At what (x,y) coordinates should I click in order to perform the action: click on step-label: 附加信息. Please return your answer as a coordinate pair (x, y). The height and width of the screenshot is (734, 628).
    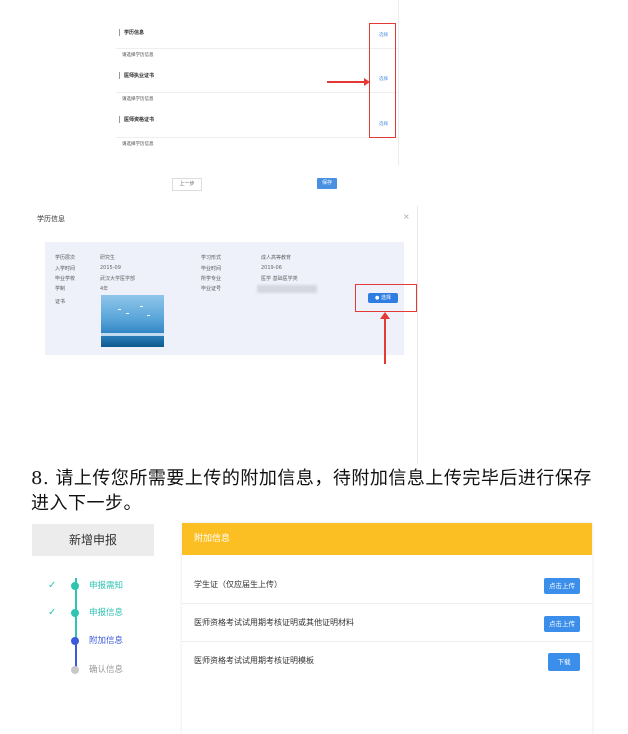
    Looking at the image, I should click on (106, 641).